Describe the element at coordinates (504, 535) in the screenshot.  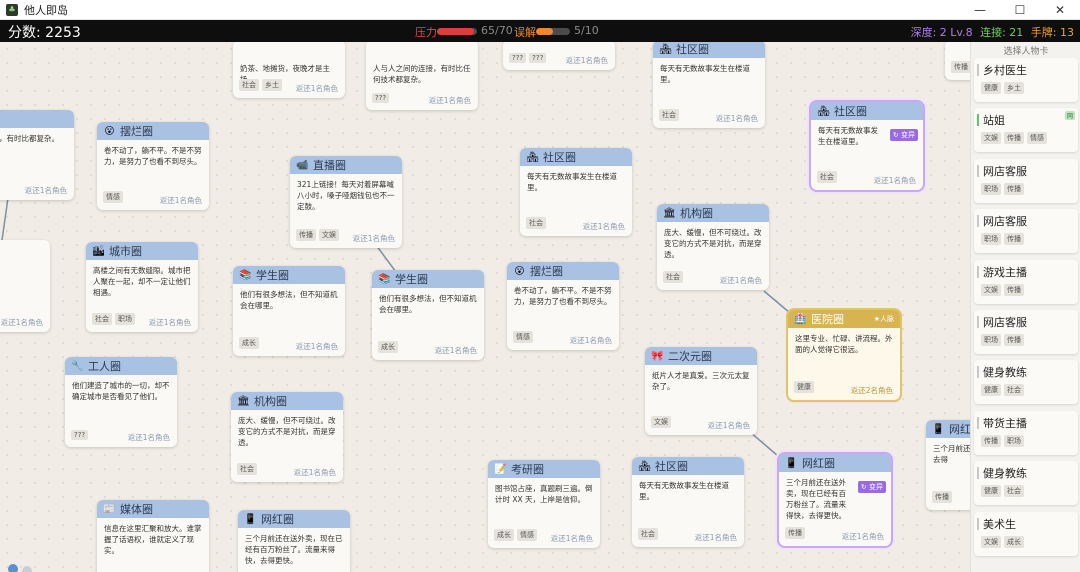
I see `card-tag: 成长` at that location.